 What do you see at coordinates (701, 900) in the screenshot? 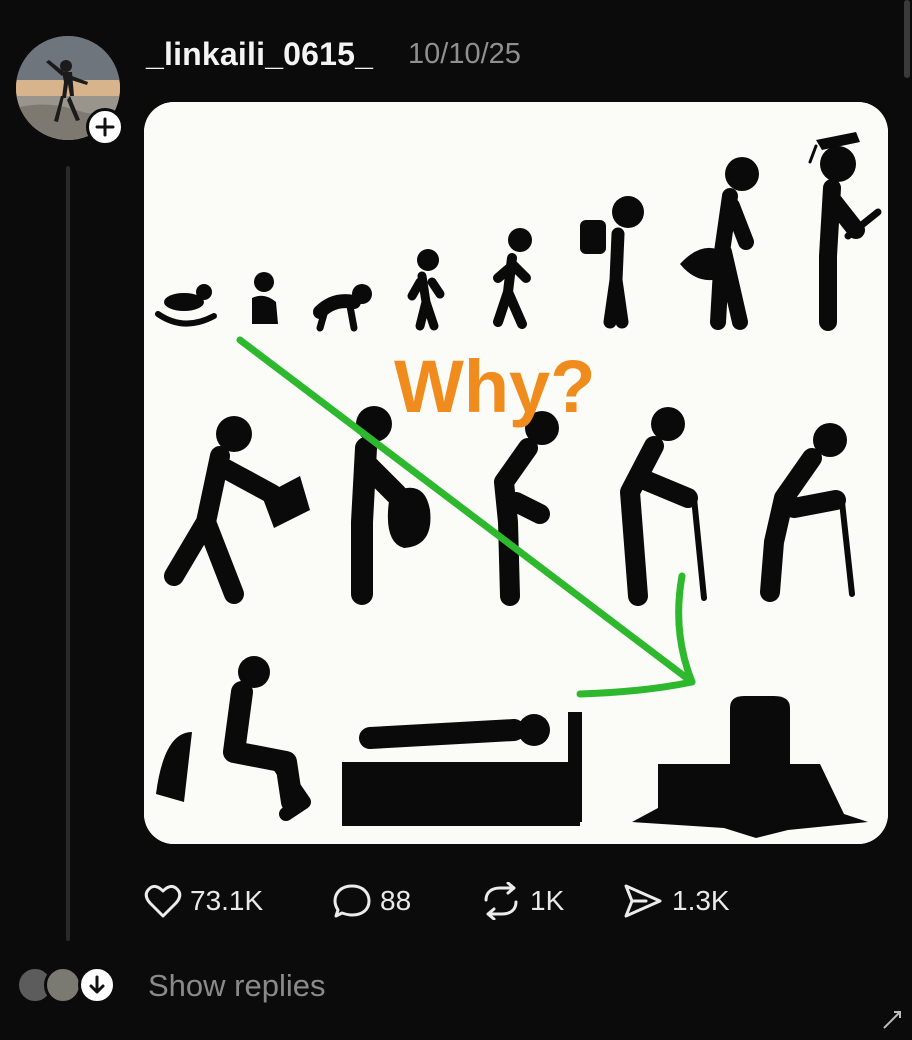
I see `share-count: 1.3K` at bounding box center [701, 900].